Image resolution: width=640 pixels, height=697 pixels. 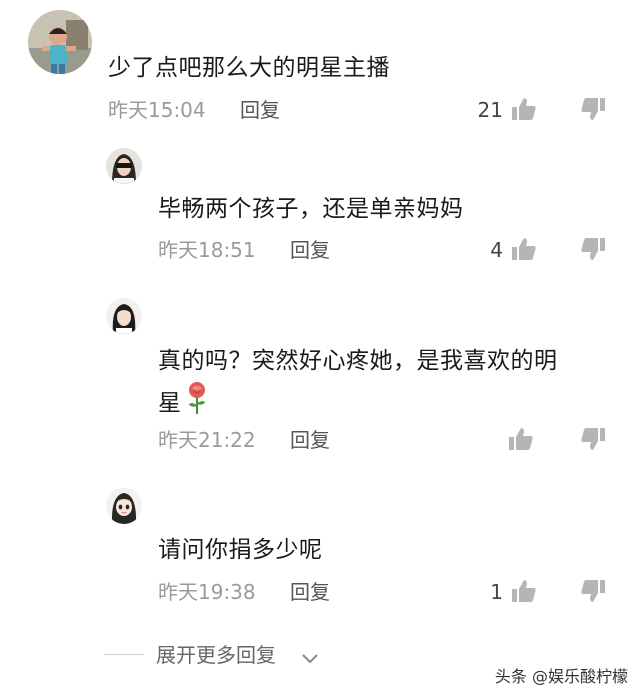 I want to click on like-count: 4, so click(x=496, y=250).